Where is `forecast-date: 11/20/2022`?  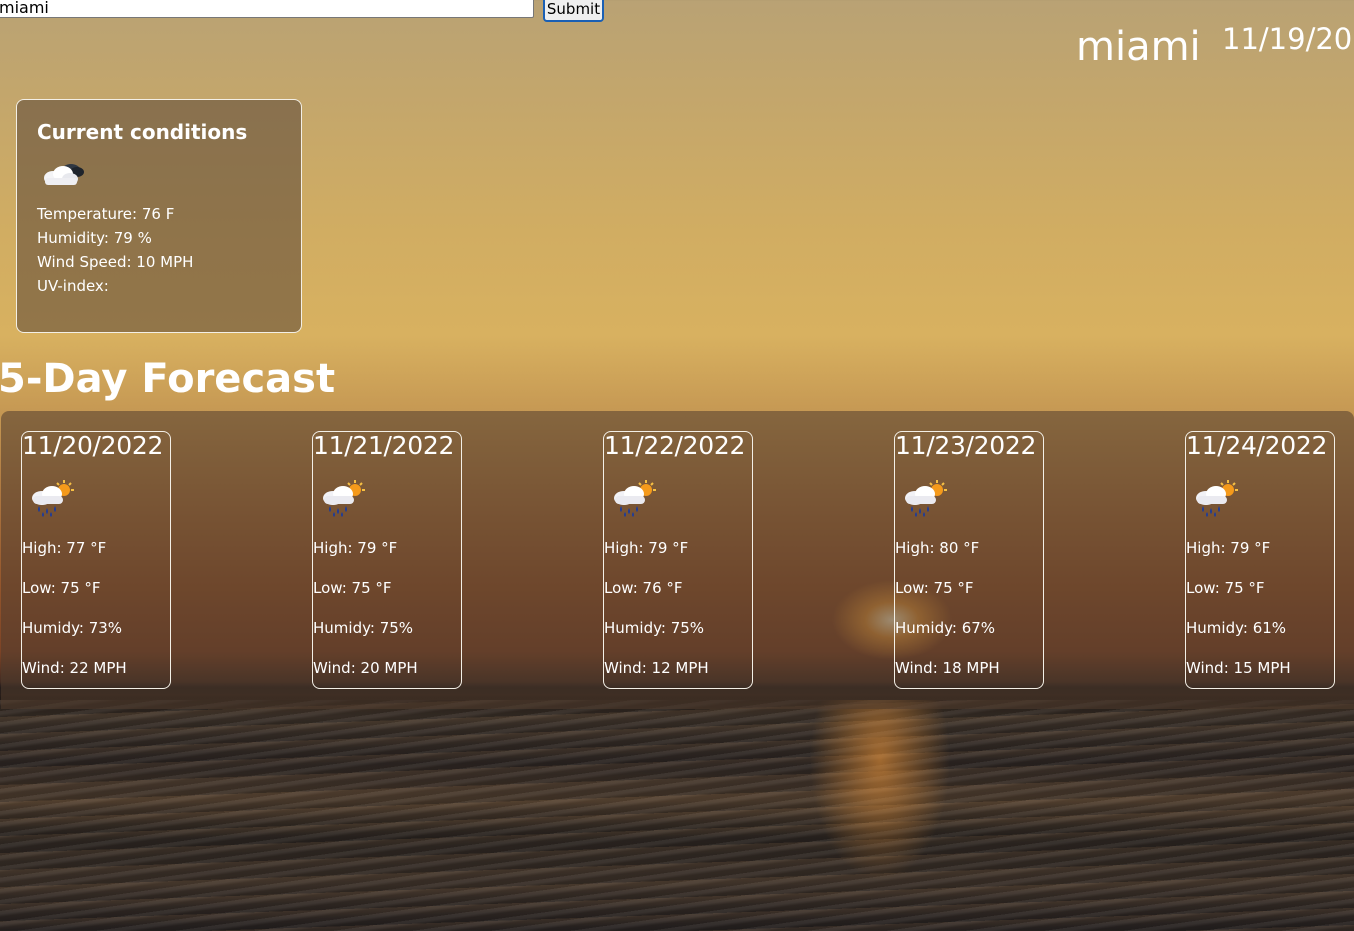 forecast-date: 11/20/2022 is located at coordinates (93, 445).